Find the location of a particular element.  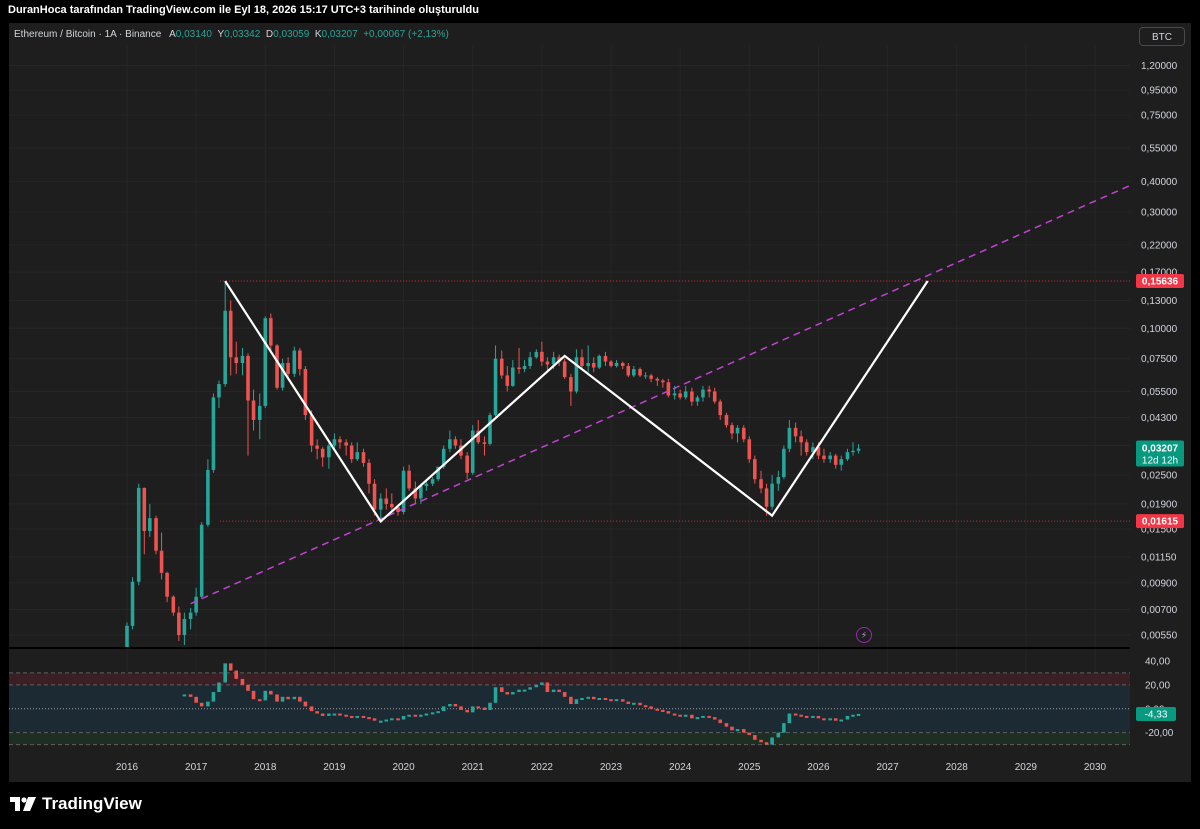

time-axis-label: 2023 is located at coordinates (611, 767).